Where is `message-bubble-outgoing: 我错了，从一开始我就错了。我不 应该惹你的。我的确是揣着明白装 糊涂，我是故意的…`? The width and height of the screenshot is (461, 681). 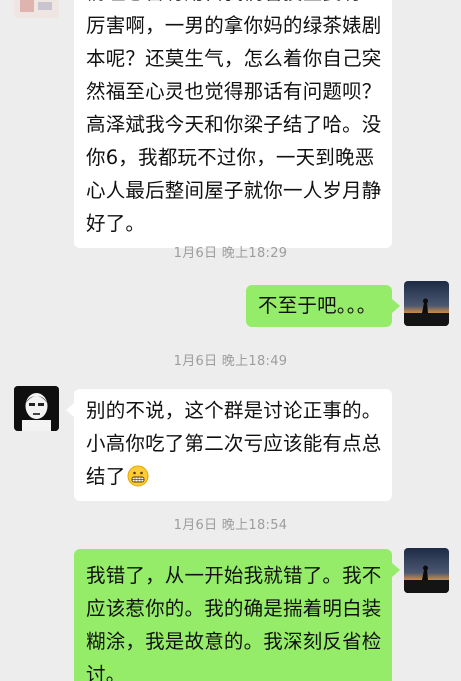
message-bubble-outgoing: 我错了，从一开始我就错了。我不 应该惹你的。我的确是揣着明白装 糊涂，我是故意的… is located at coordinates (237, 615).